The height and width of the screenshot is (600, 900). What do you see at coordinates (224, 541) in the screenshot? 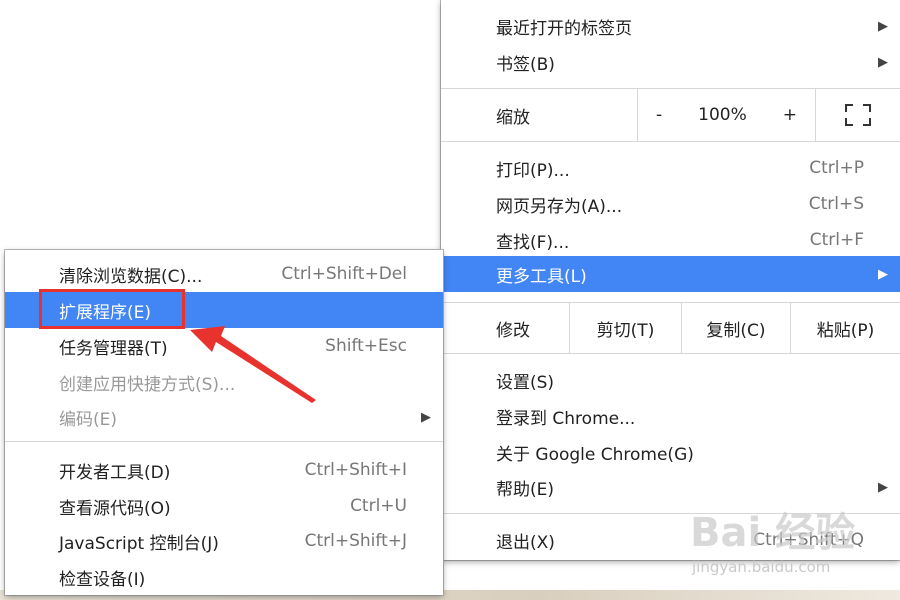
I see `submenu-item-js-console: JavaScript 控制台(J) Ctrl+Shift+J` at bounding box center [224, 541].